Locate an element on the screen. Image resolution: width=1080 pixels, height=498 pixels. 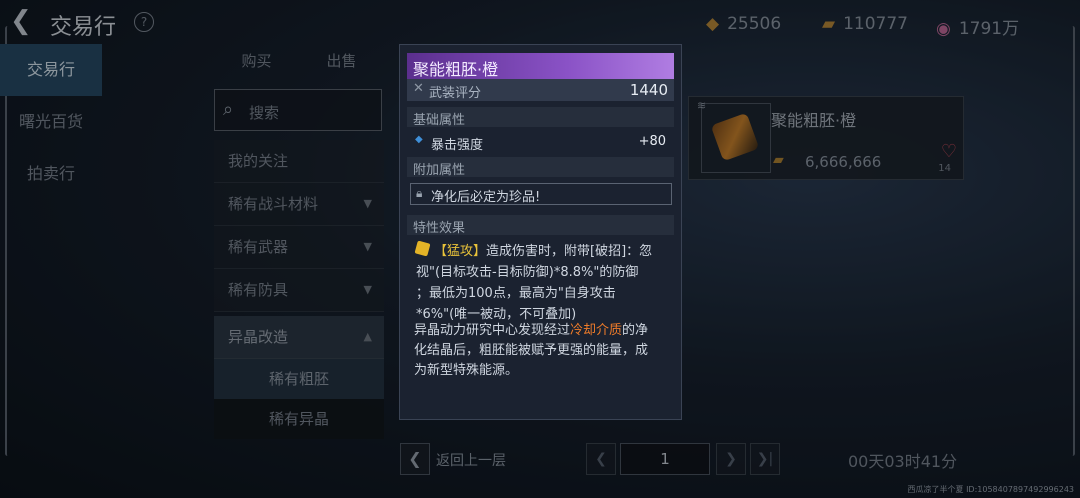
tooltip-header: 聚能粗胚·橙 is located at coordinates (540, 66).